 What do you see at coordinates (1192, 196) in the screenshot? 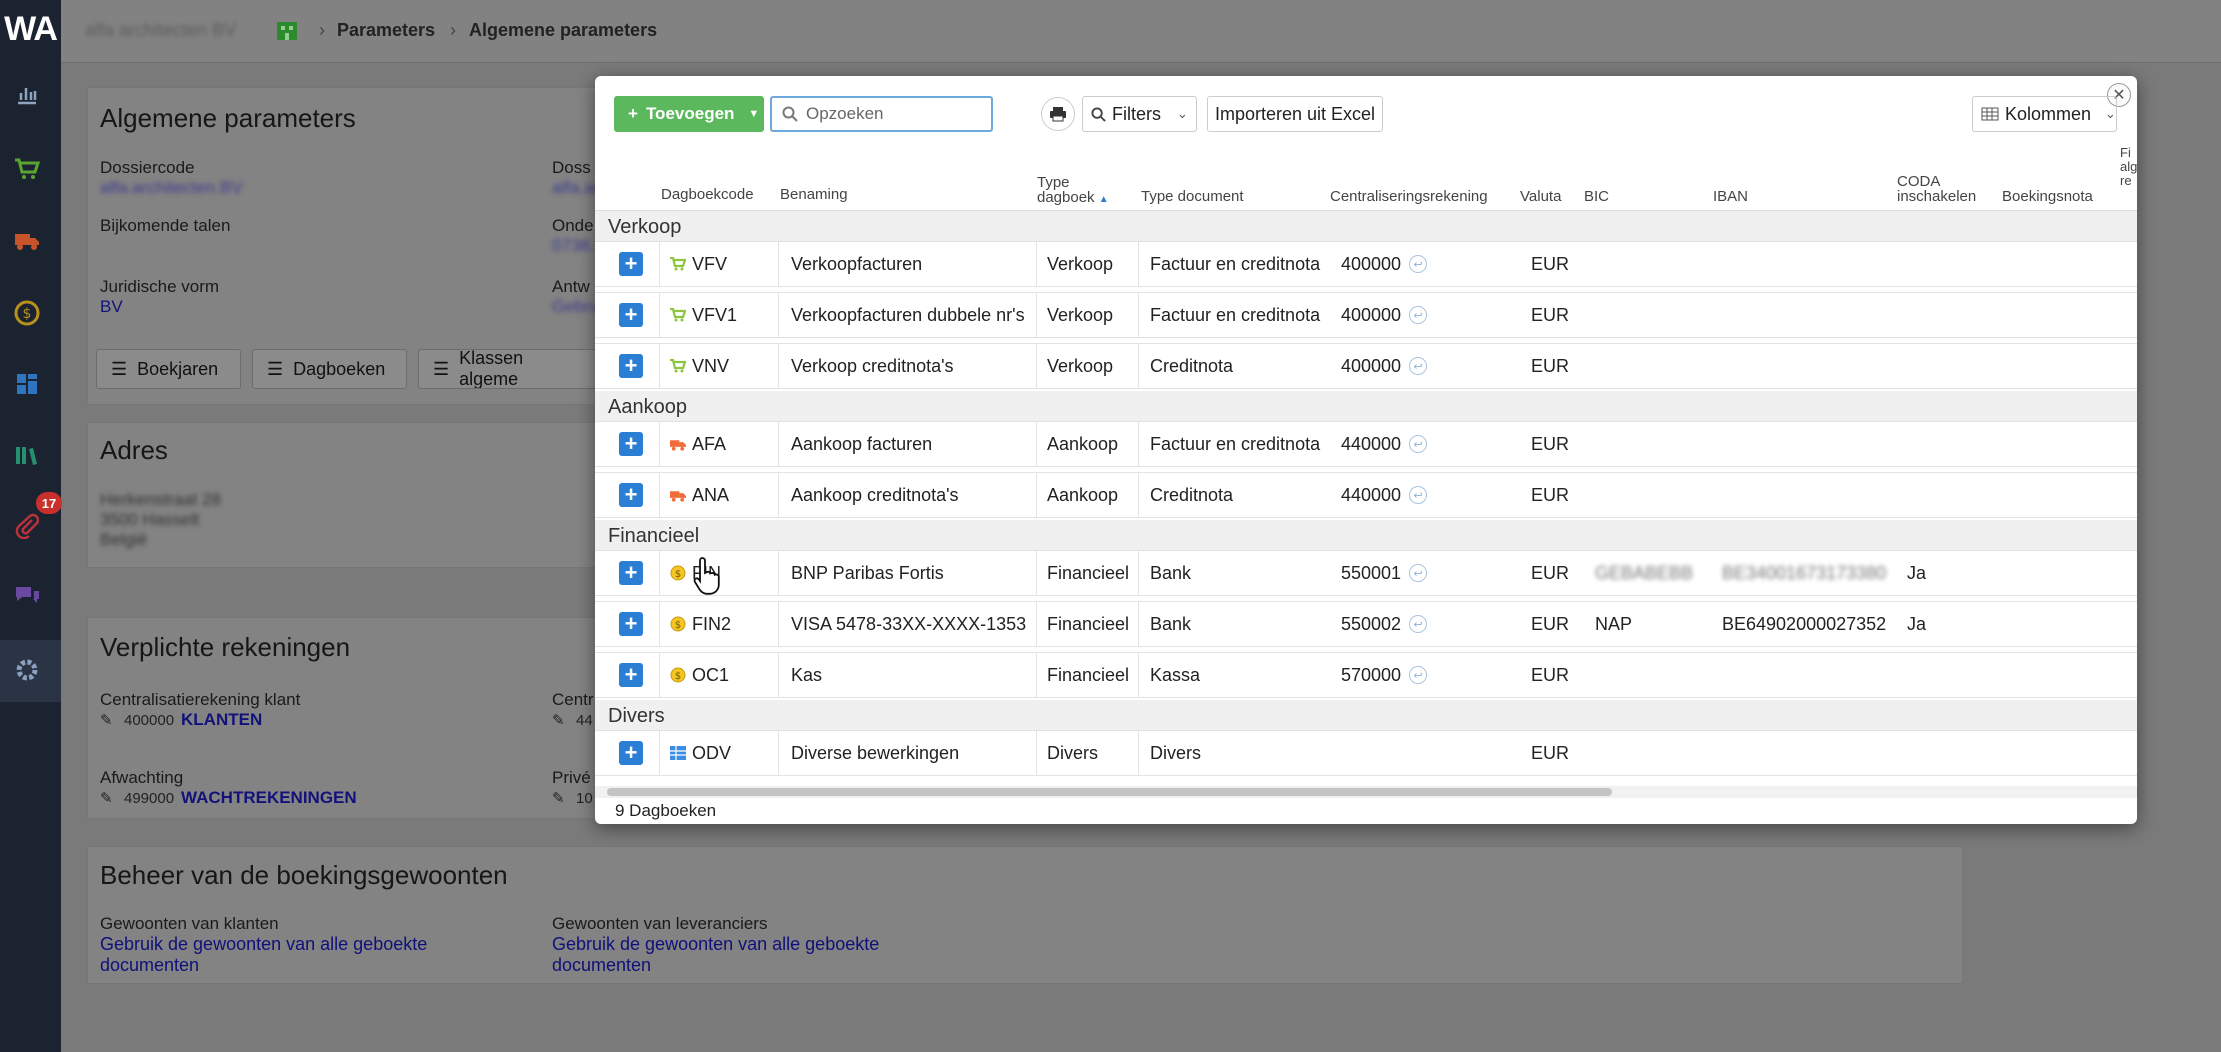
I see `col-header-doc: Type document` at bounding box center [1192, 196].